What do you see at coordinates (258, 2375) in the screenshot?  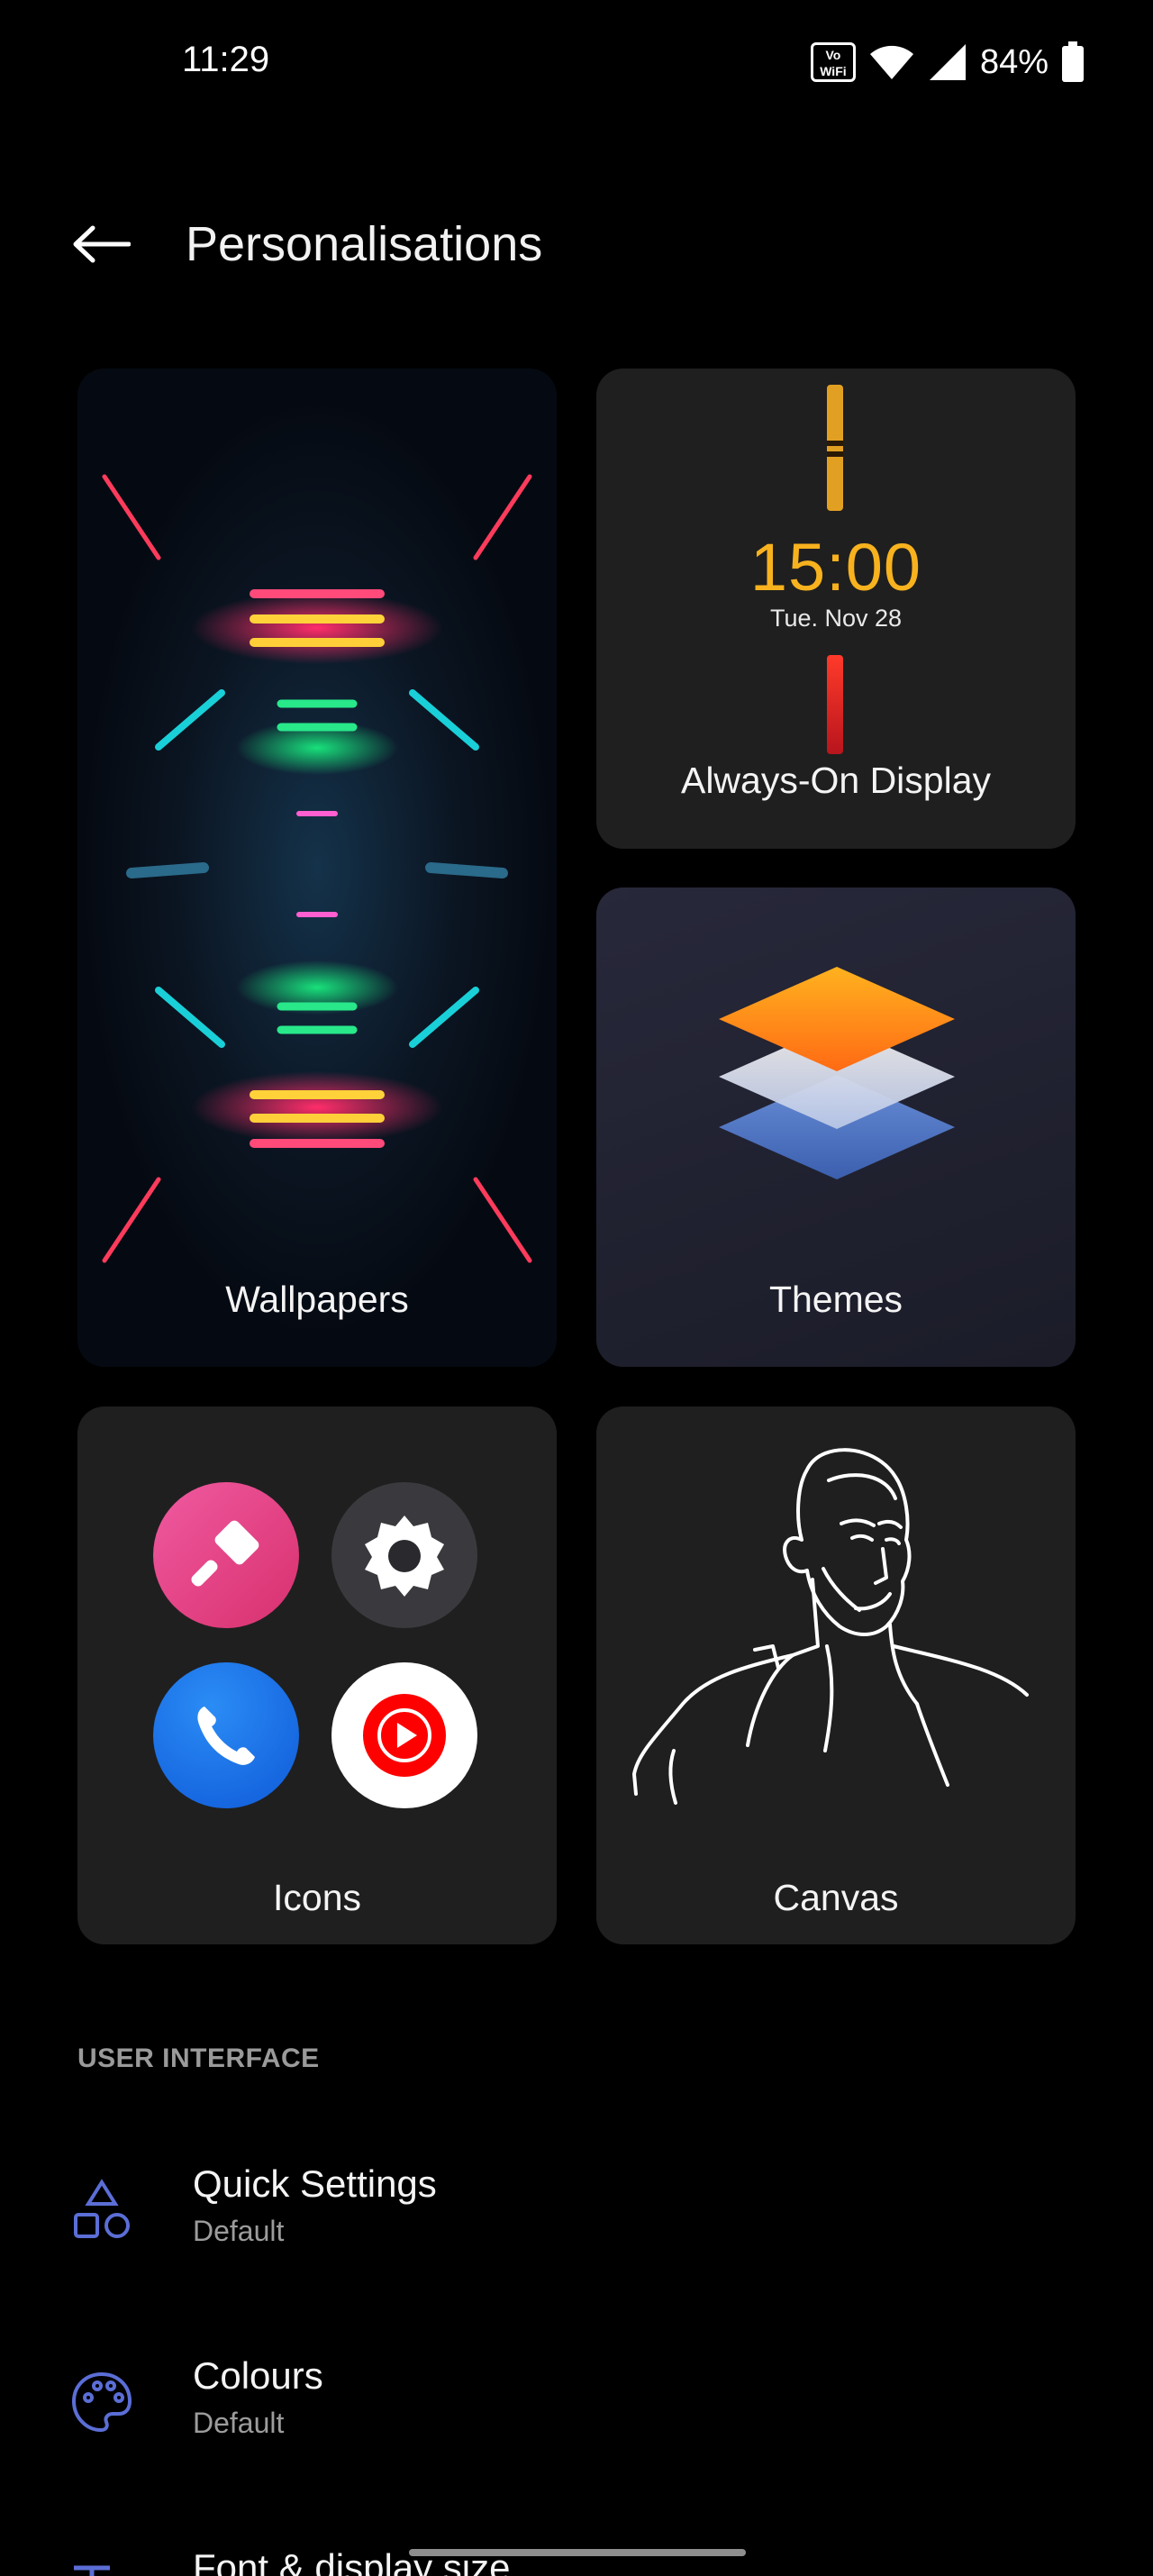 I see `list-item-title: Colours` at bounding box center [258, 2375].